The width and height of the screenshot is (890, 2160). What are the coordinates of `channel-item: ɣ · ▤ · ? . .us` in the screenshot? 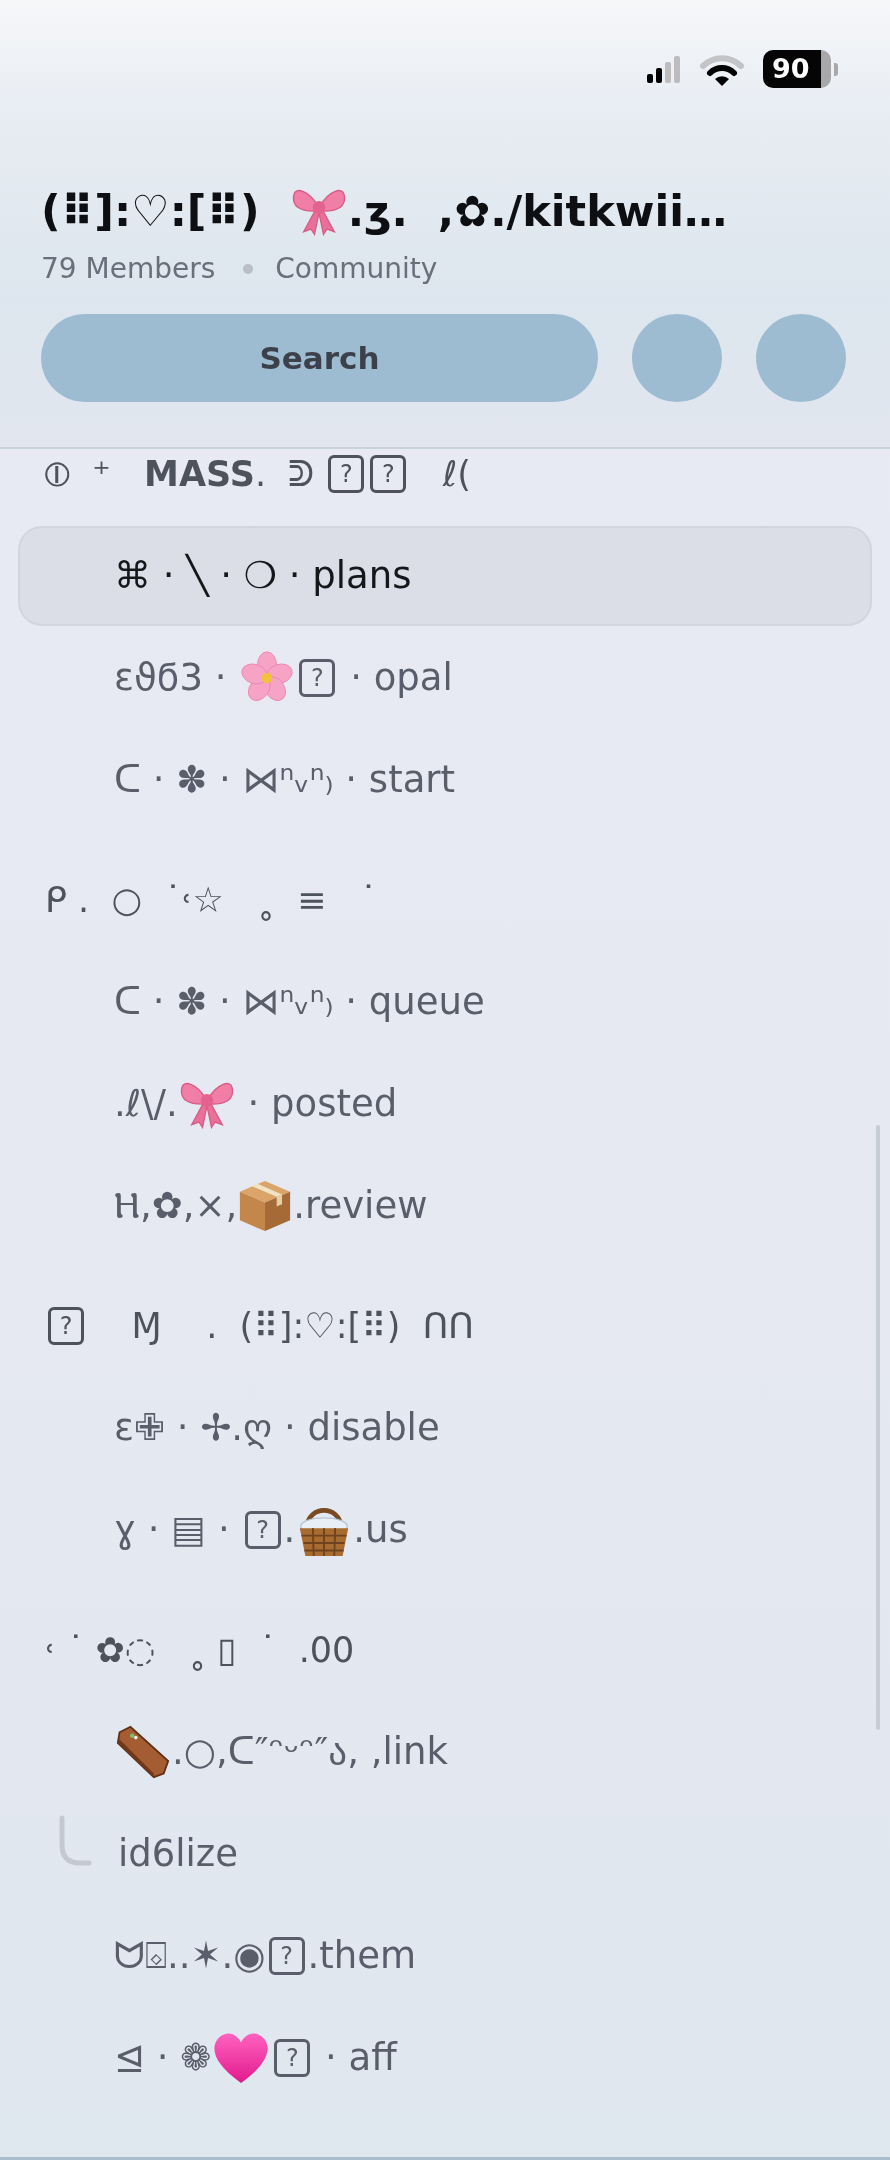 It's located at (261, 1530).